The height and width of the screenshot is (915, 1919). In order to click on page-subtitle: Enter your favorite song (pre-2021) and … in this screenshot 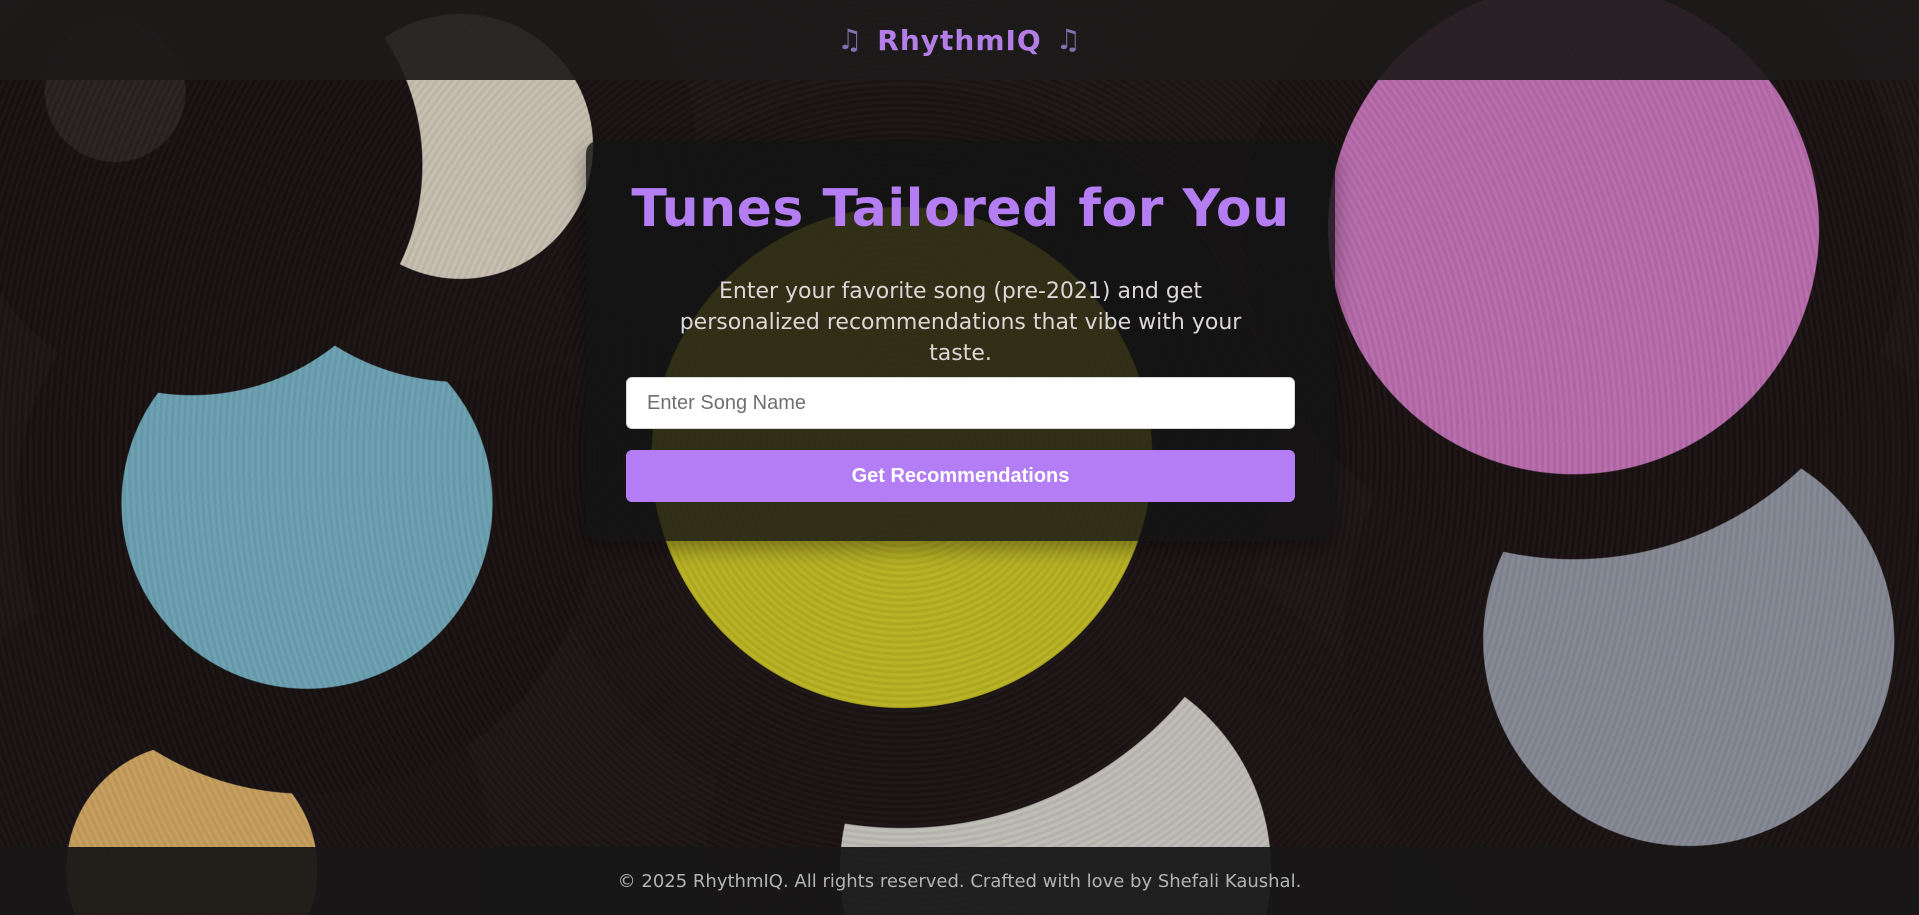, I will do `click(960, 322)`.